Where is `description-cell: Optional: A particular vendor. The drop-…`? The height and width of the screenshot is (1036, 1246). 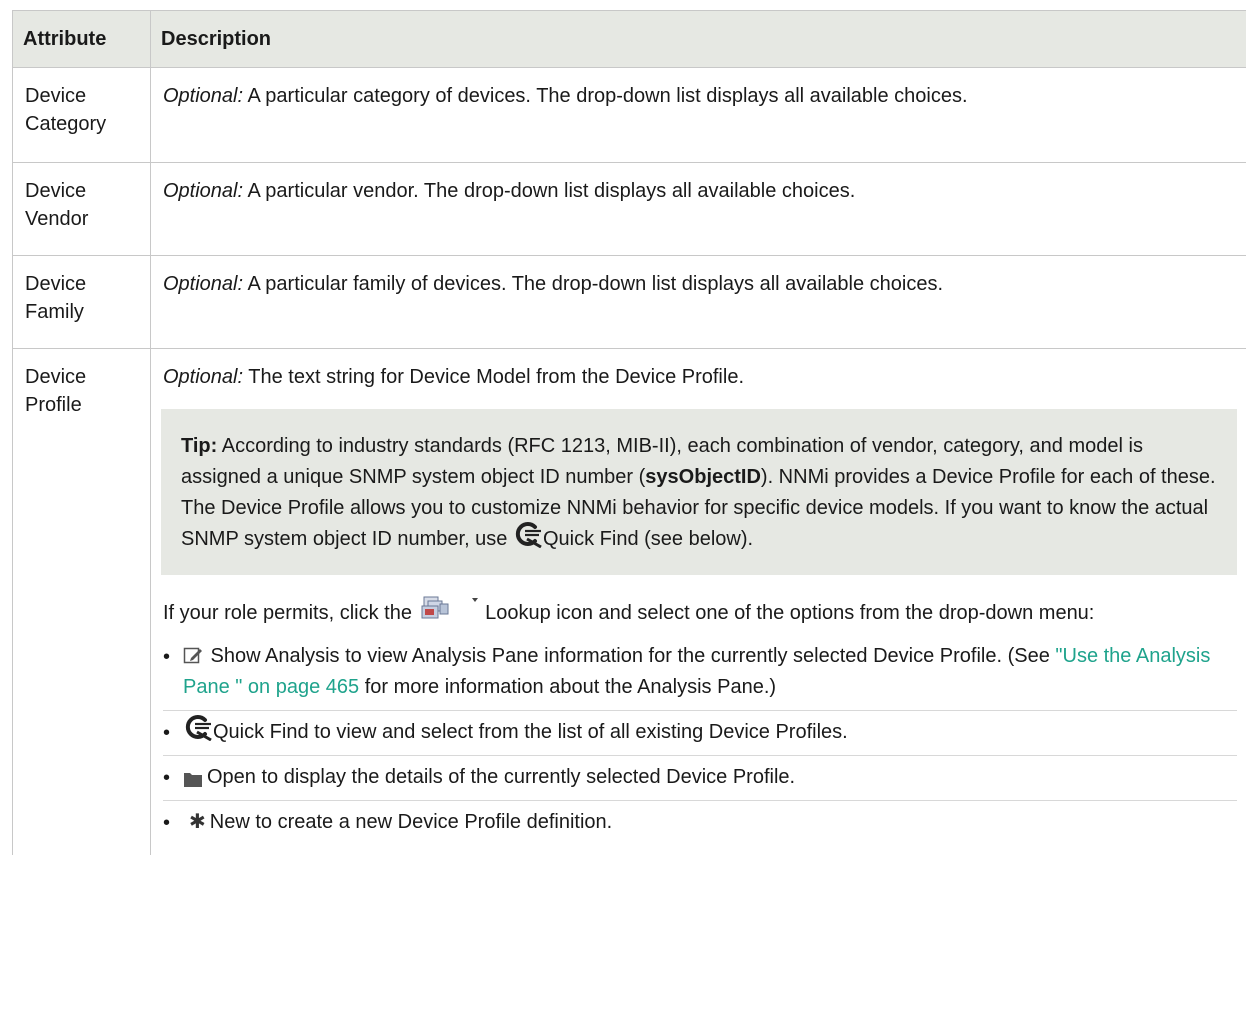
description-cell: Optional: A particular vendor. The drop-… is located at coordinates (698, 209).